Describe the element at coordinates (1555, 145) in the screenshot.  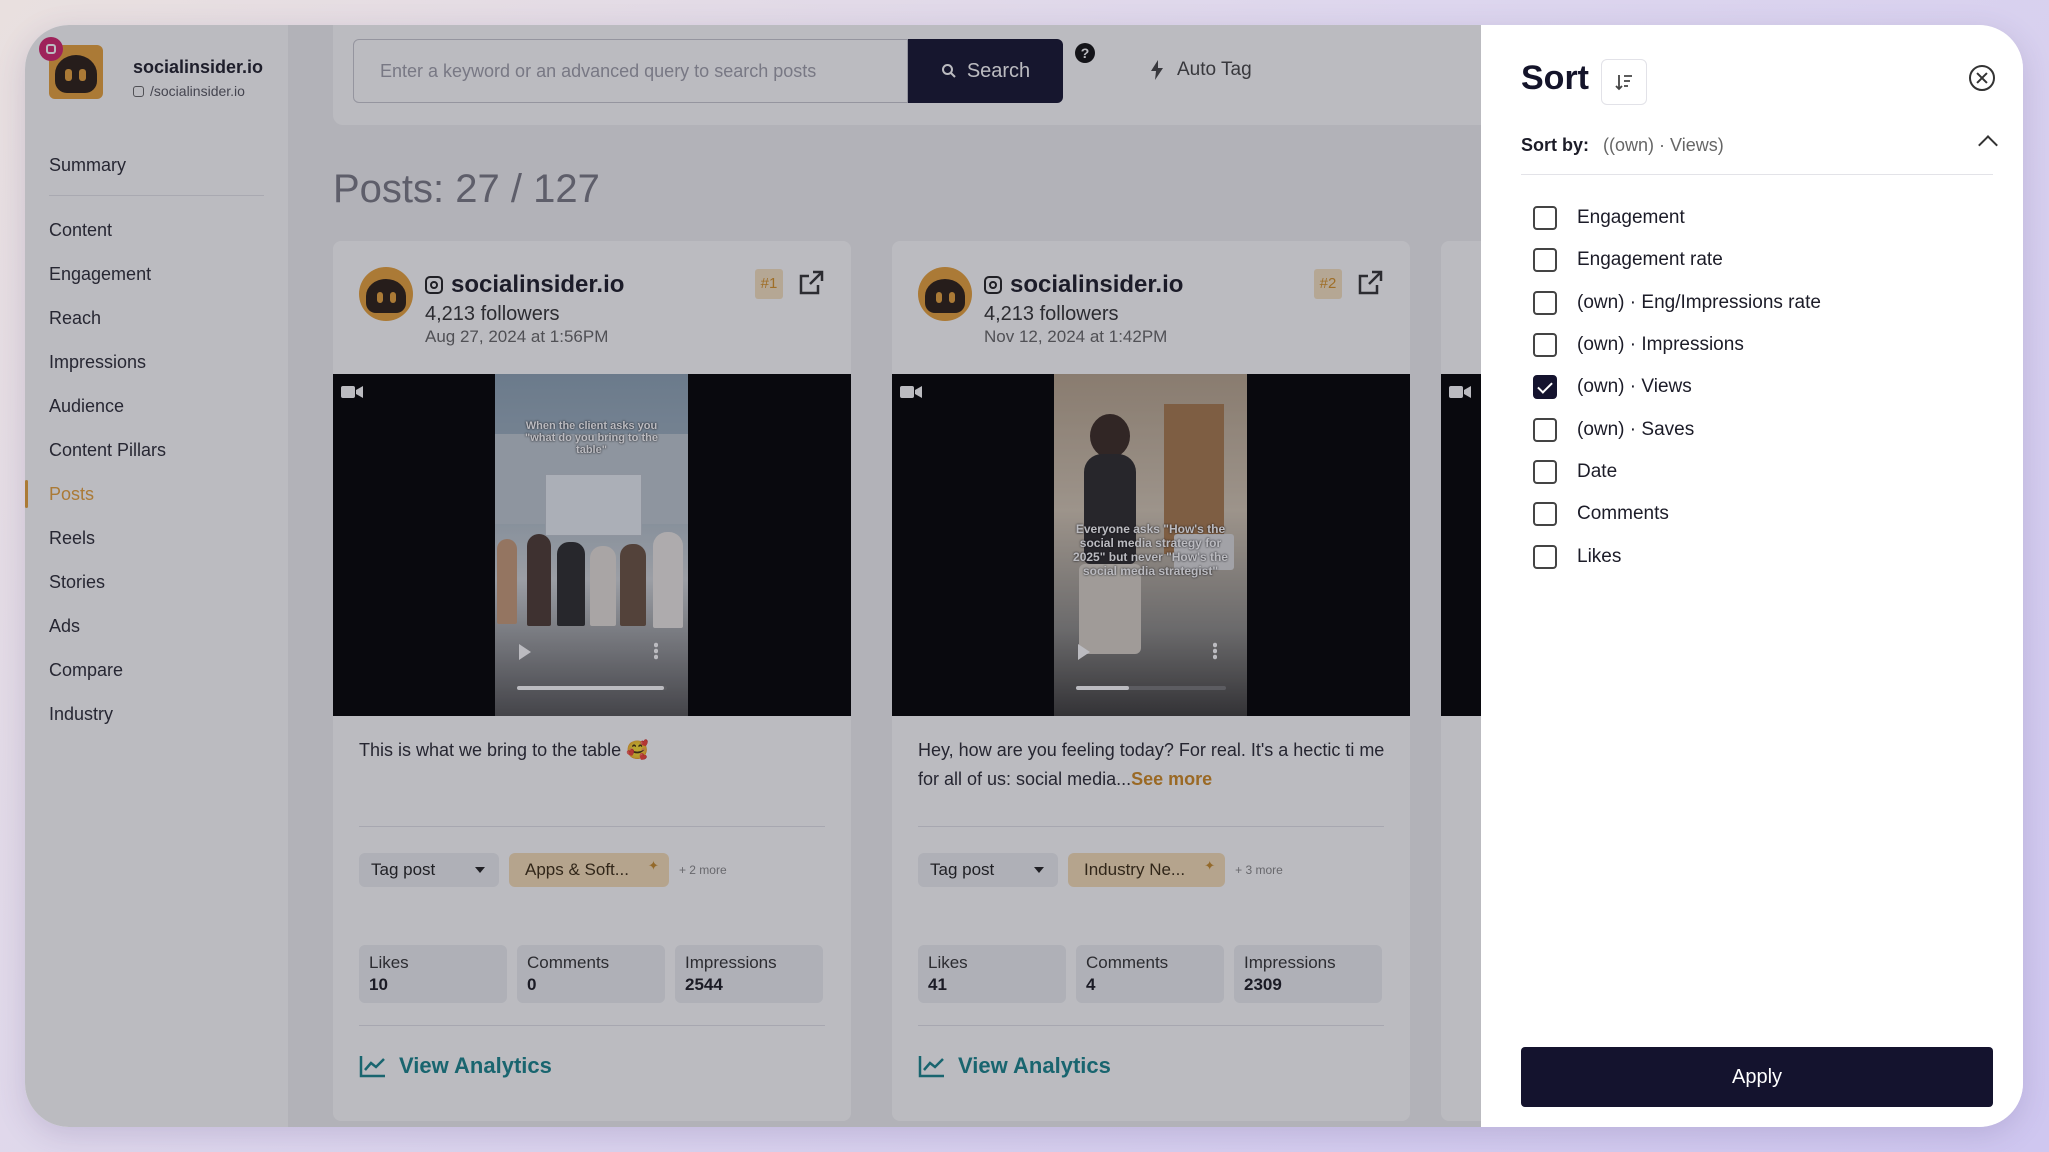
I see `sort-by-label: Sort by:` at that location.